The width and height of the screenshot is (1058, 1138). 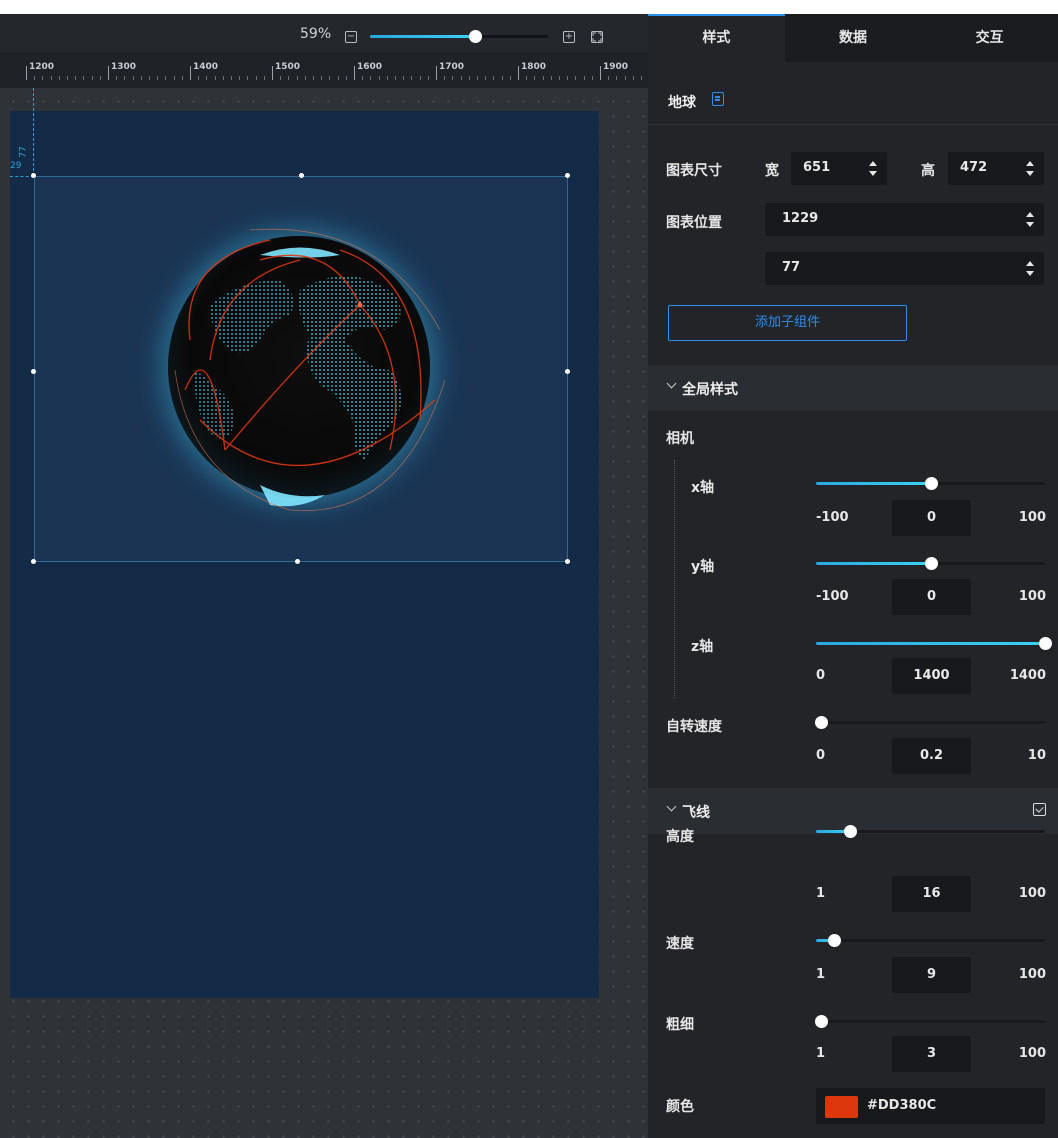 I want to click on flyline-height-value-input: 16, so click(x=931, y=894).